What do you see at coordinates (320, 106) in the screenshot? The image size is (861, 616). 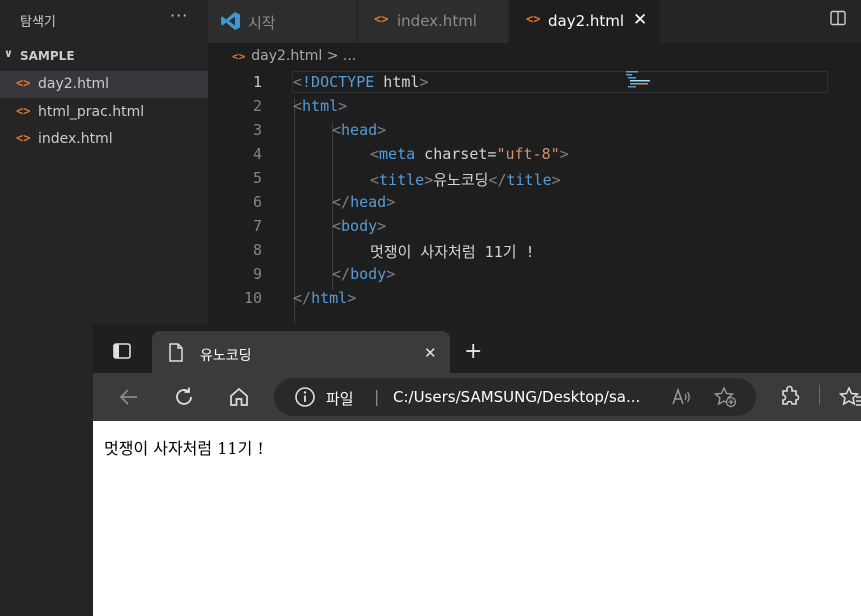 I see `code-line: <html>` at bounding box center [320, 106].